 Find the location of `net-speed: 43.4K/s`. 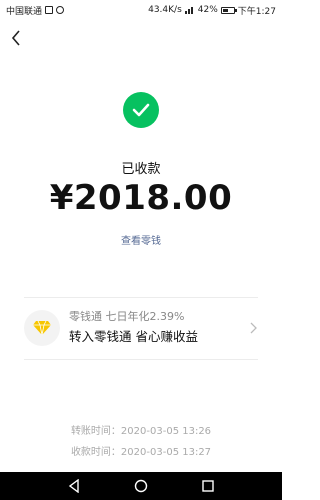

net-speed: 43.4K/s is located at coordinates (165, 10).